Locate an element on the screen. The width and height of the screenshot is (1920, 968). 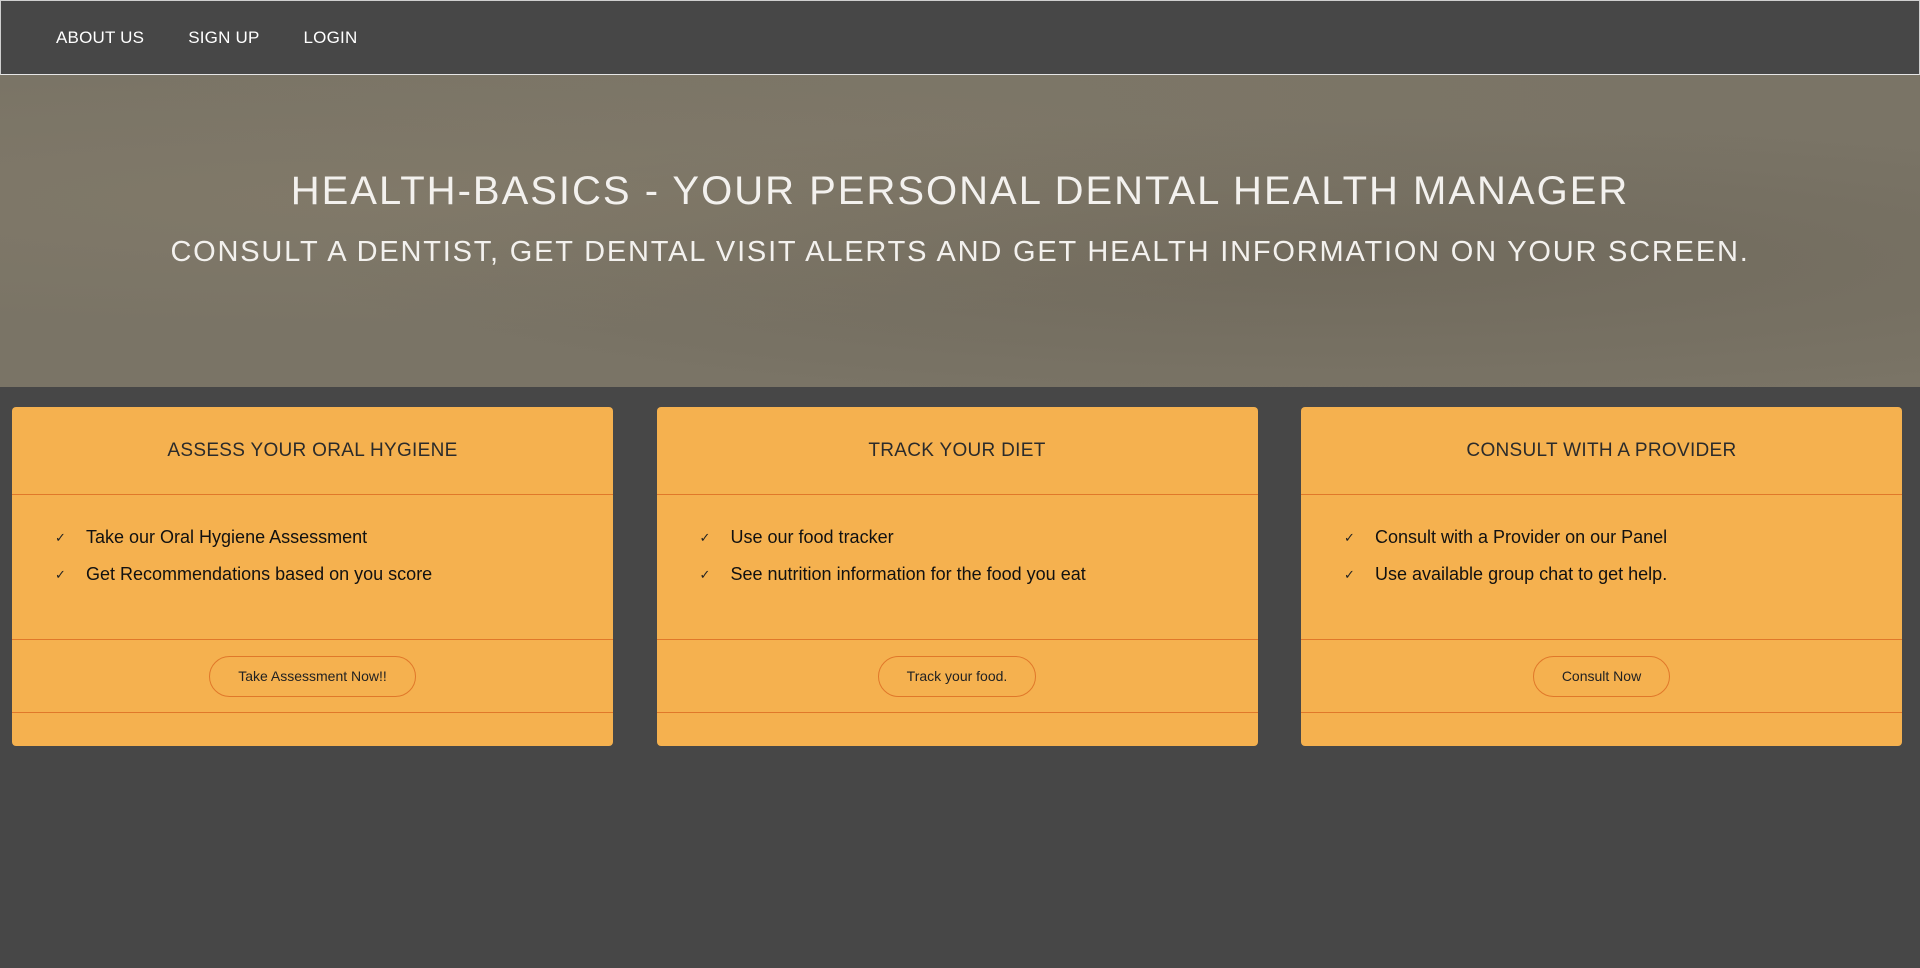
card-action-row: Take Assessment Now!! is located at coordinates (312, 676).